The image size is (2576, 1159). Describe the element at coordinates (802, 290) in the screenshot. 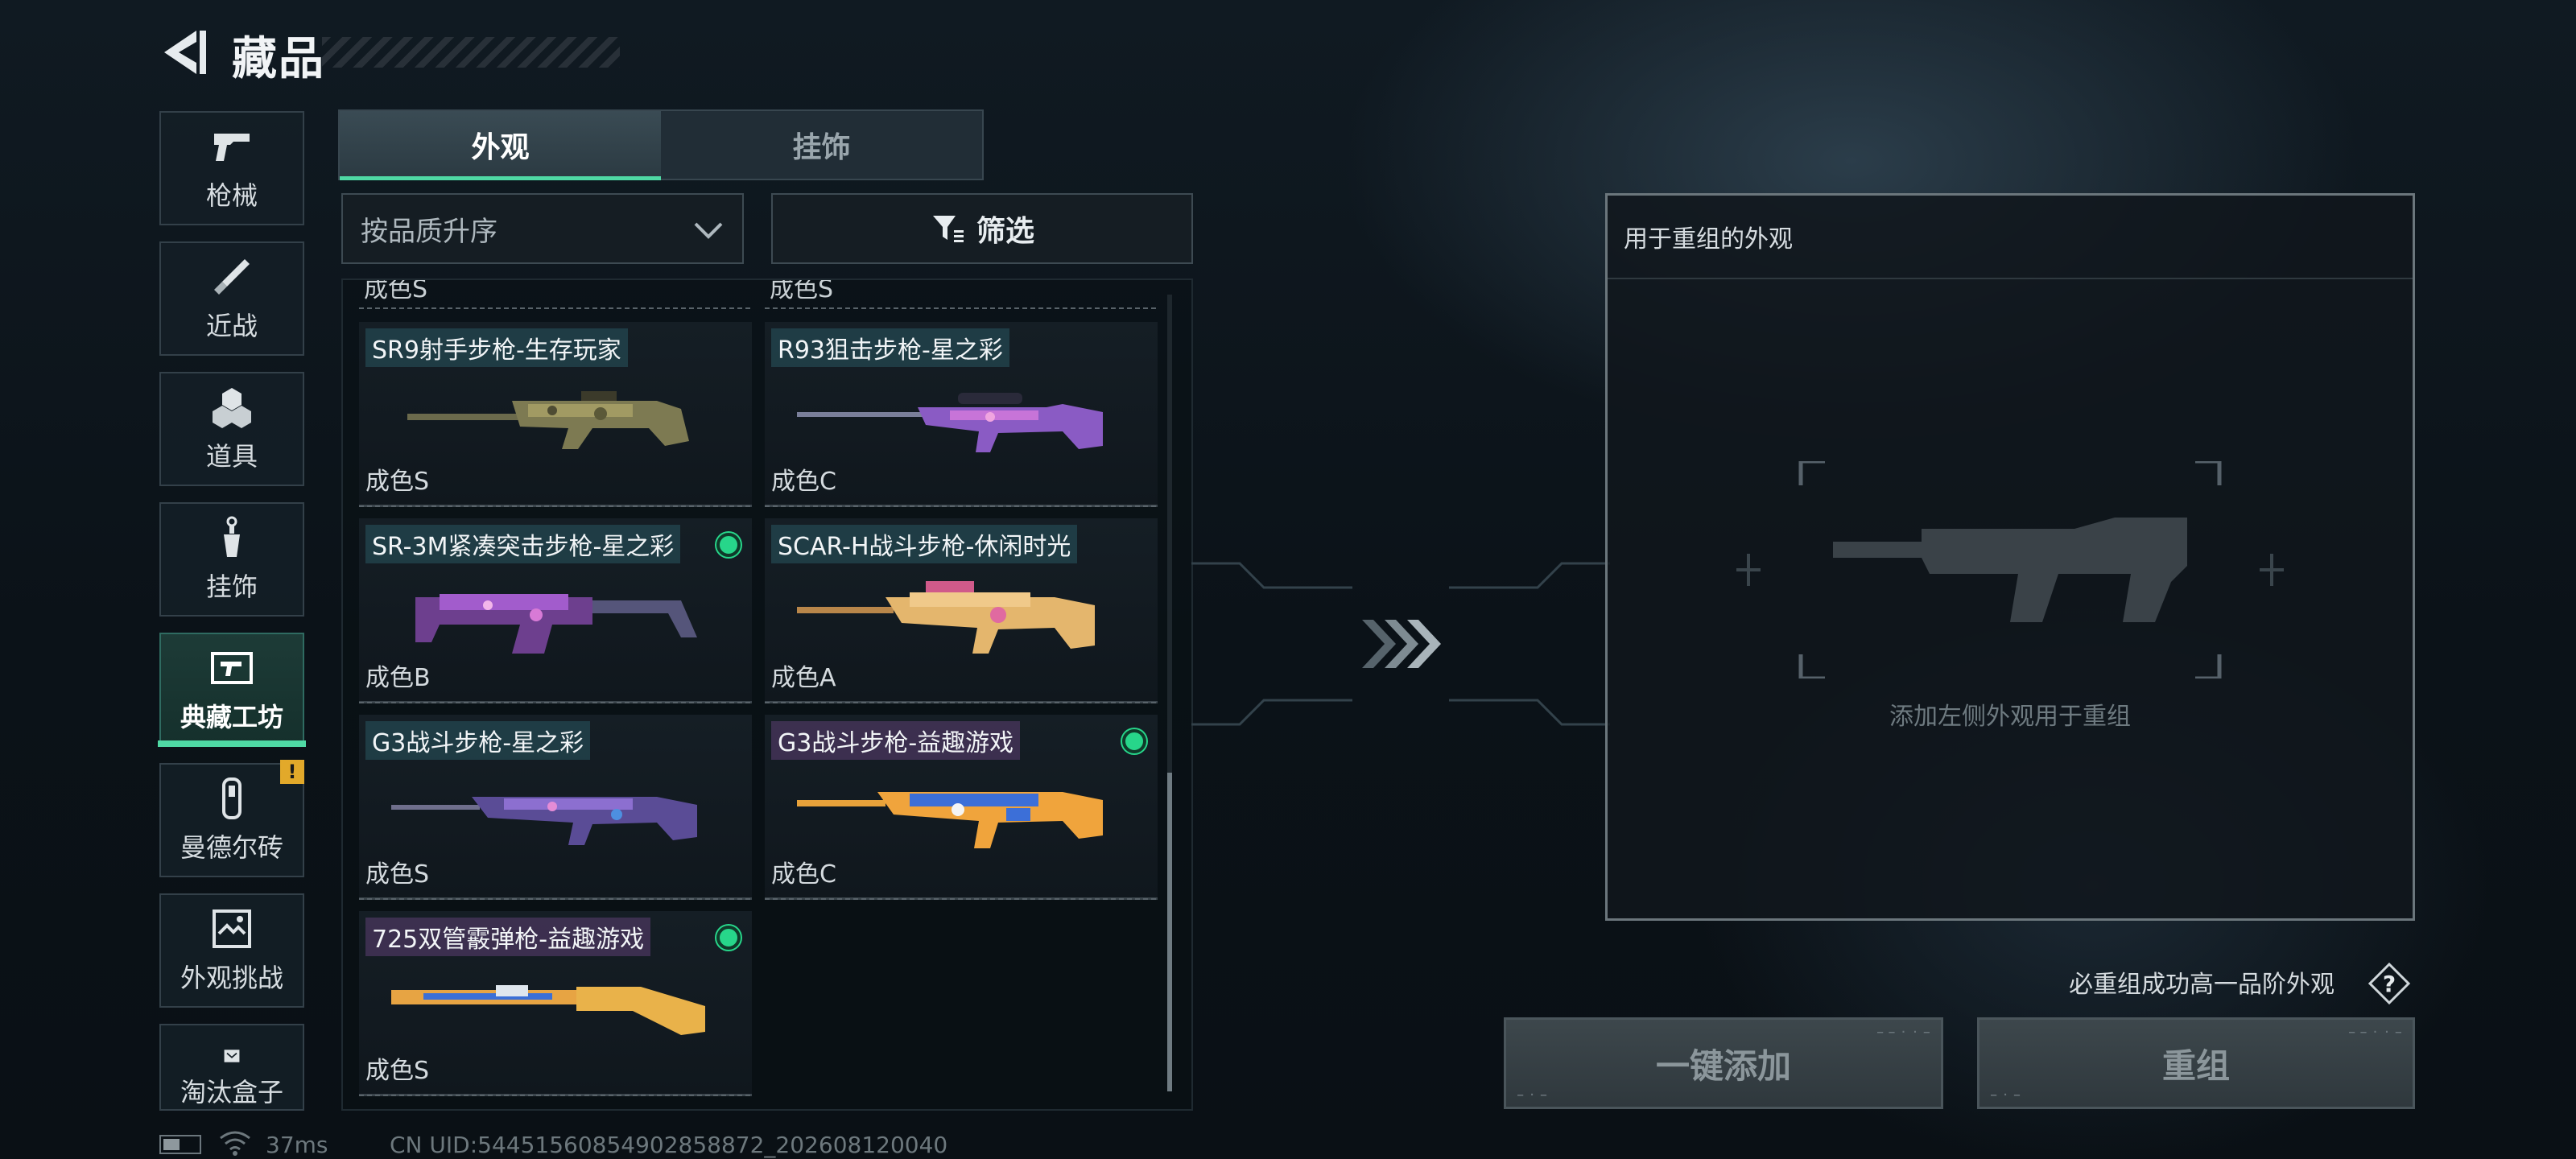

I see `clipped-grade-right: 成色S` at that location.